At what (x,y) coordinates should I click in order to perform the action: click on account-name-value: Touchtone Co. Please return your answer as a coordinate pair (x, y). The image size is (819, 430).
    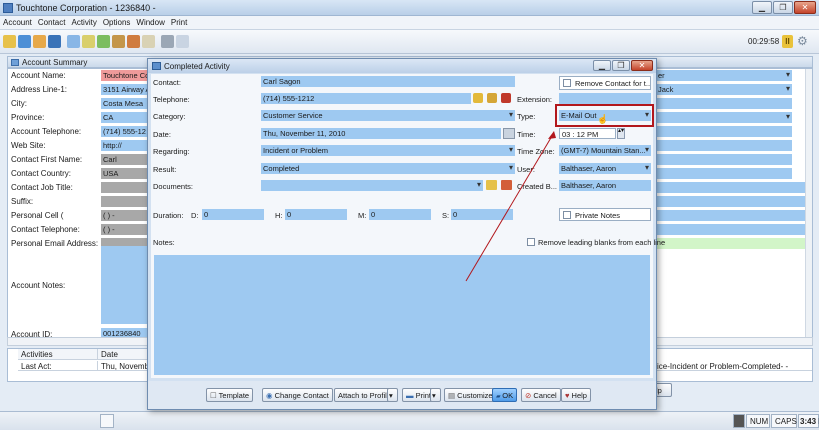
    Looking at the image, I should click on (126, 75).